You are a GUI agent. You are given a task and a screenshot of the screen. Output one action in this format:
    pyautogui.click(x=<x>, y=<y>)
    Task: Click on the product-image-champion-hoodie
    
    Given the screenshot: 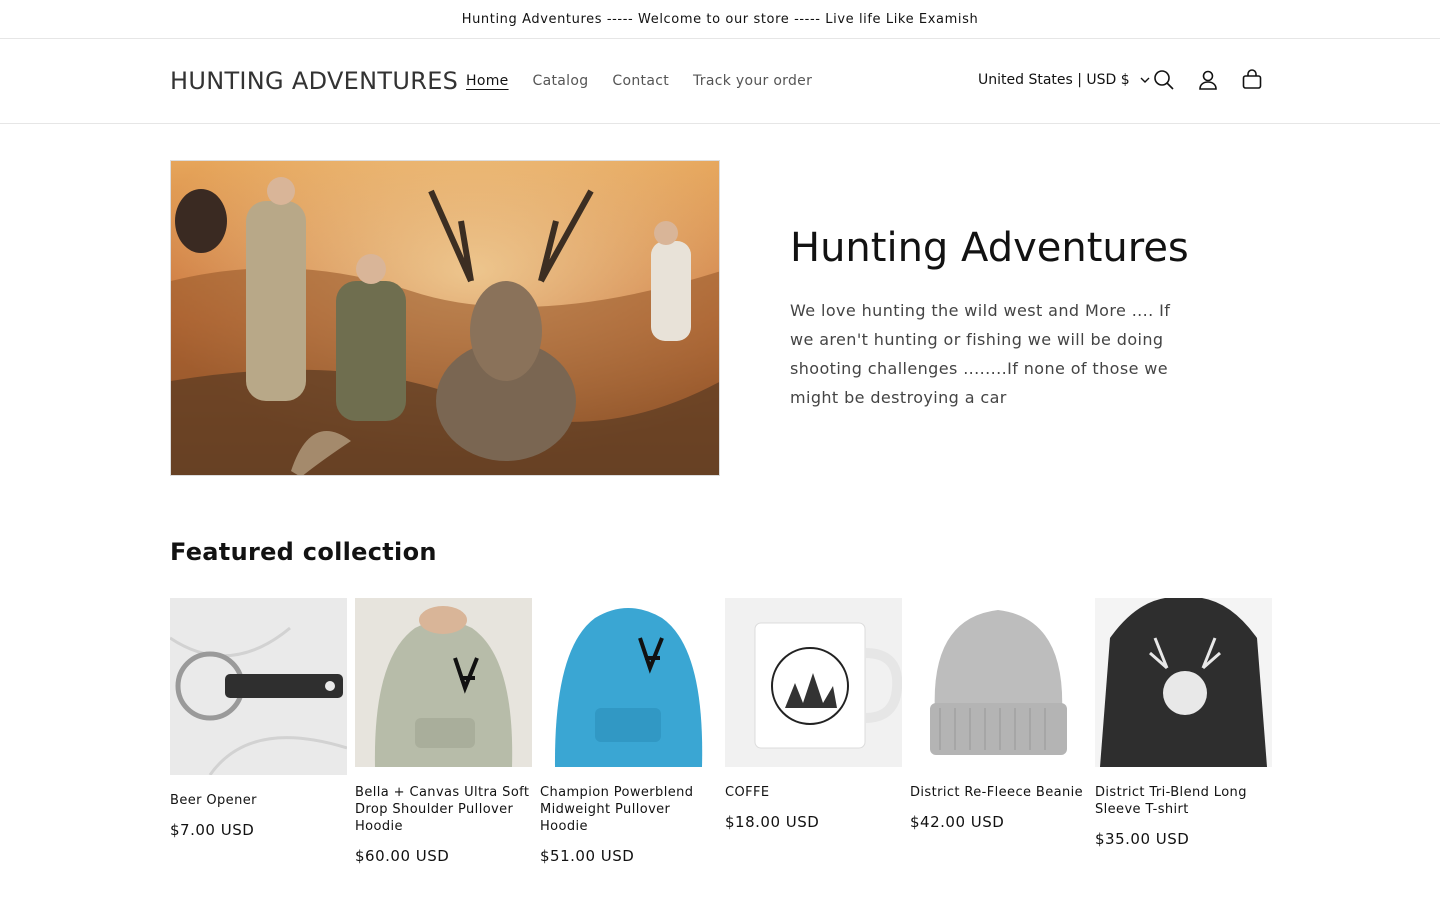 What is the action you would take?
    pyautogui.click(x=628, y=682)
    